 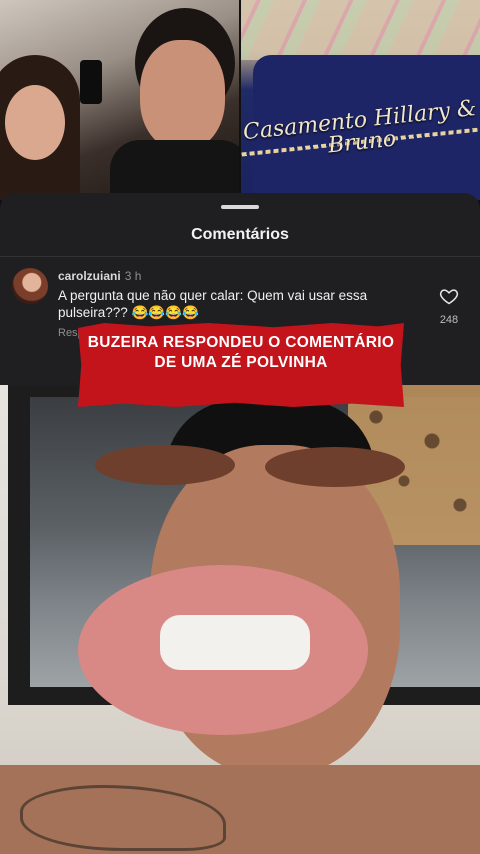 I want to click on background-stripes, so click(x=360, y=30).